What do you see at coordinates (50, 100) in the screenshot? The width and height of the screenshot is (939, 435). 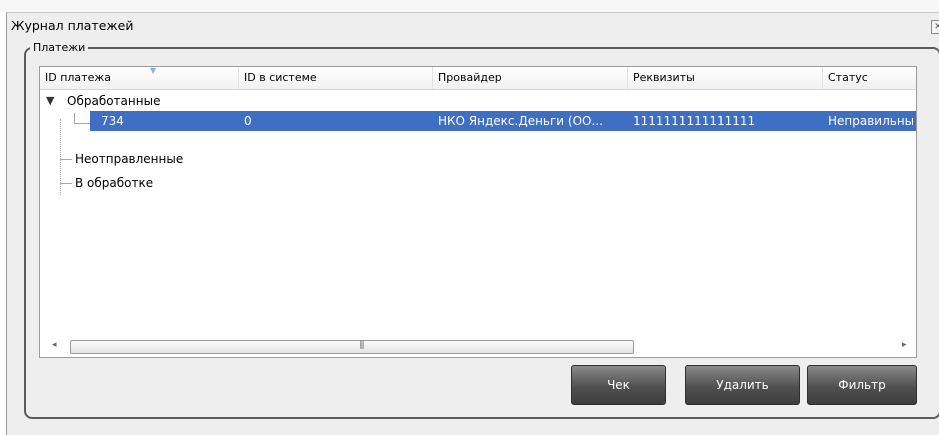 I see `expanded-triangle-icon: ▼` at bounding box center [50, 100].